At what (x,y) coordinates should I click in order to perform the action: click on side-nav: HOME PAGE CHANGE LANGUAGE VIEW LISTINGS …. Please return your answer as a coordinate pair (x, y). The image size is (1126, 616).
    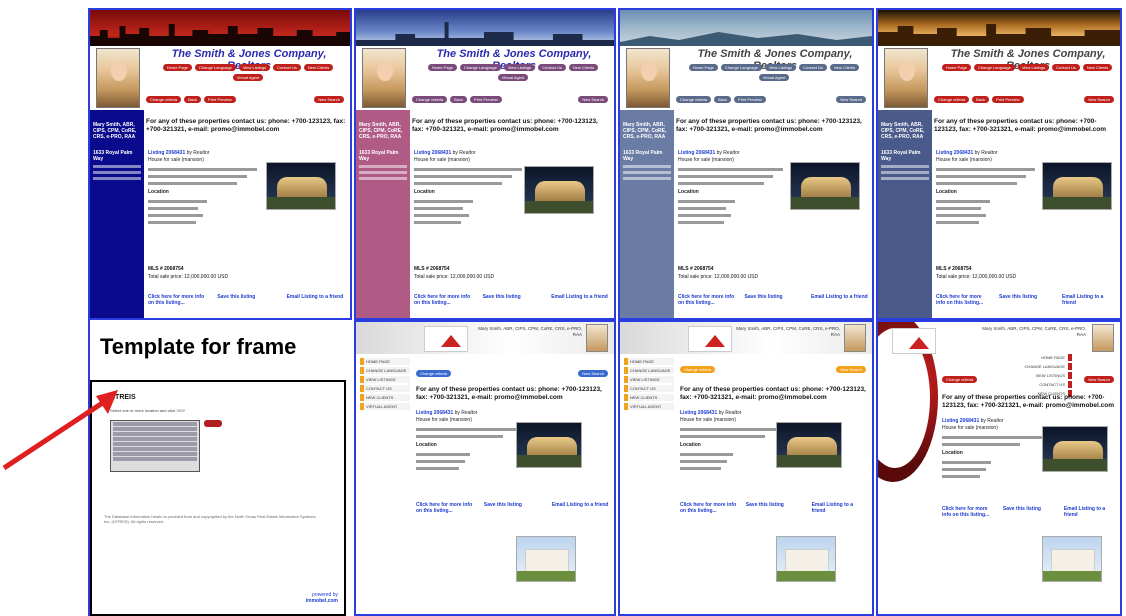
    Looking at the image, I should click on (649, 385).